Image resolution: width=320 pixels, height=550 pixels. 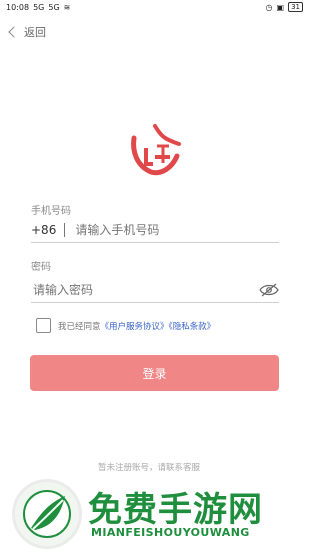 What do you see at coordinates (79, 326) in the screenshot?
I see `agreement-prefix: 我已经同意` at bounding box center [79, 326].